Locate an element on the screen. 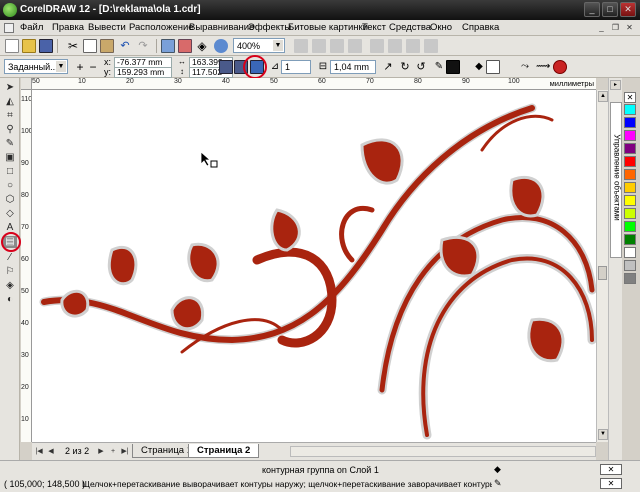 This screenshot has height=492, width=640. crop-tool-icon: ⌗ is located at coordinates (10, 116).